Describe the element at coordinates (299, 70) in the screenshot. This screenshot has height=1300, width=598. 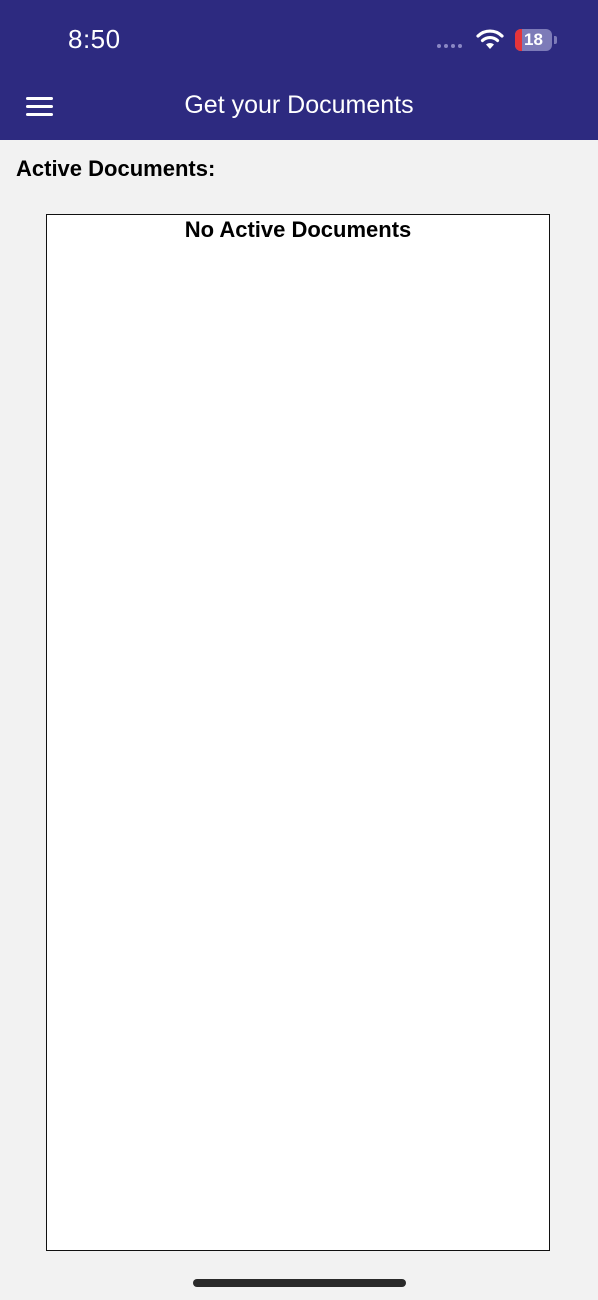
I see `app-header: 8:50 18 Get your Documents` at that location.